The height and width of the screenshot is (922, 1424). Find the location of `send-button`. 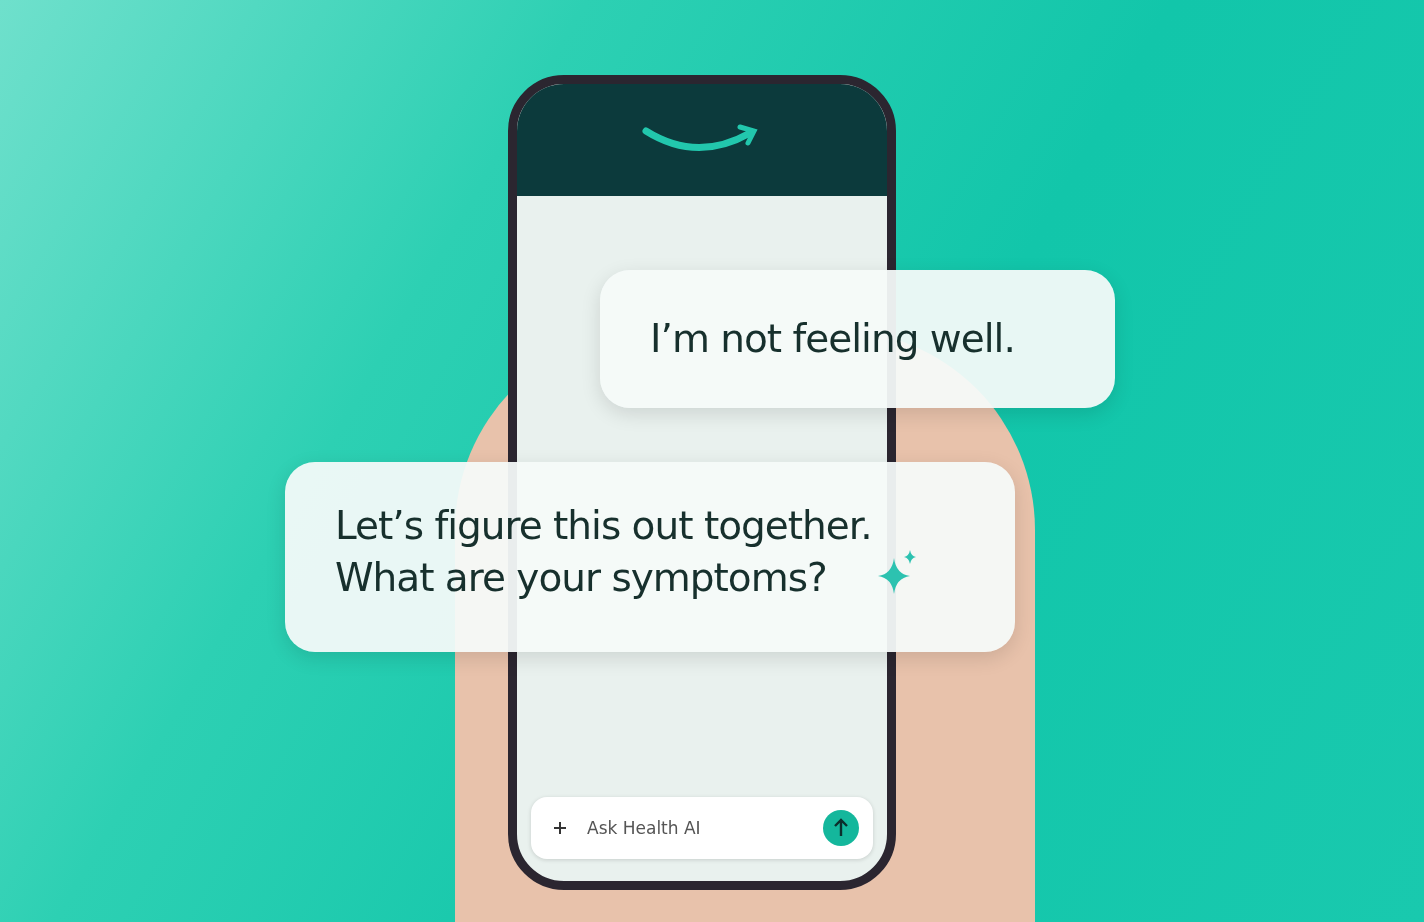

send-button is located at coordinates (841, 828).